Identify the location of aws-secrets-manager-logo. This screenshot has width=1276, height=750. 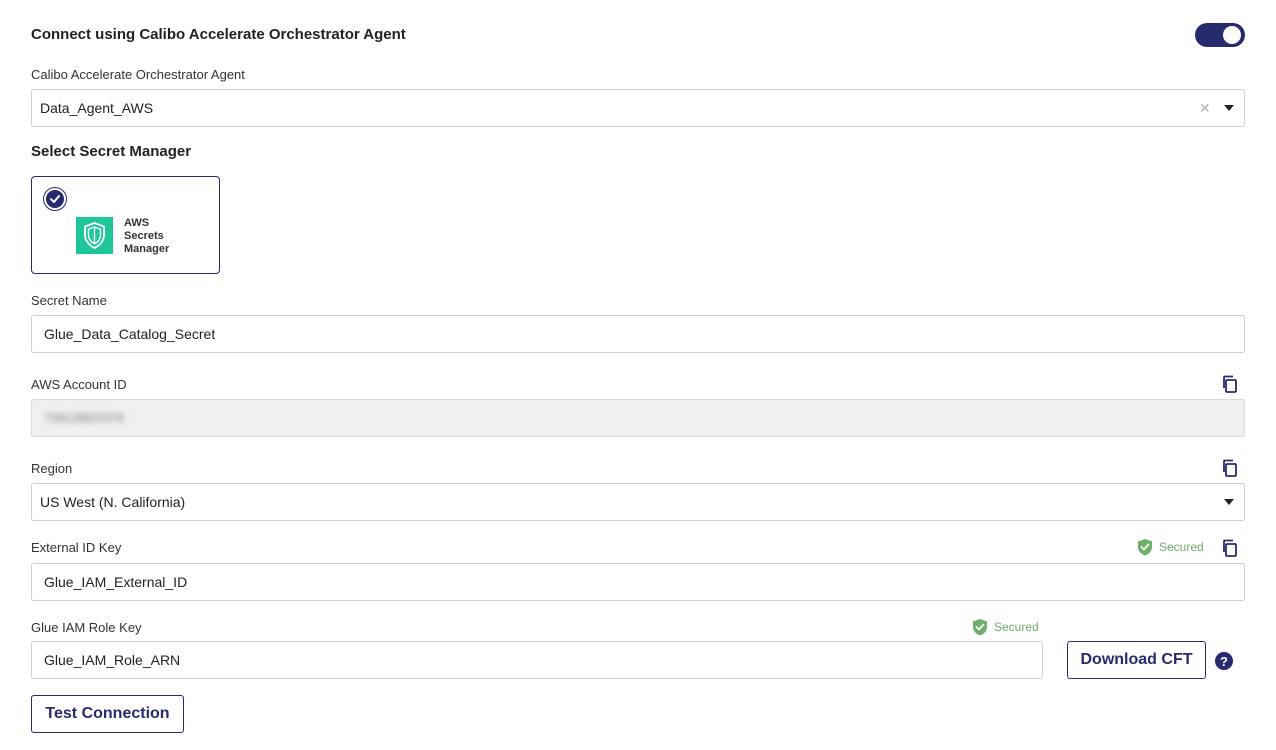
(94, 235).